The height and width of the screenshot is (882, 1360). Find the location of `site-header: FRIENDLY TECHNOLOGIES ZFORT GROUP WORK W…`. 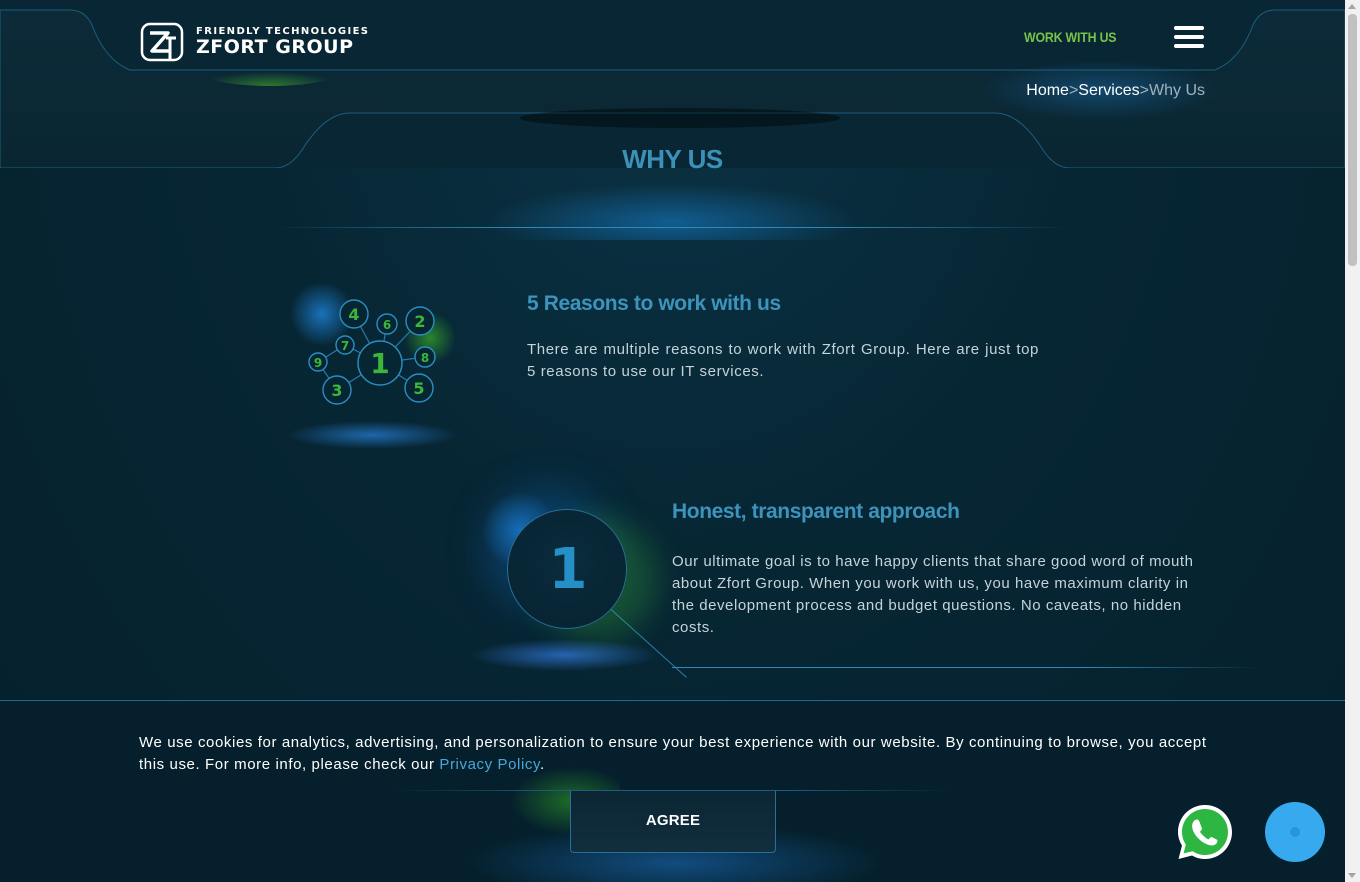

site-header: FRIENDLY TECHNOLOGIES ZFORT GROUP WORK W… is located at coordinates (672, 36).